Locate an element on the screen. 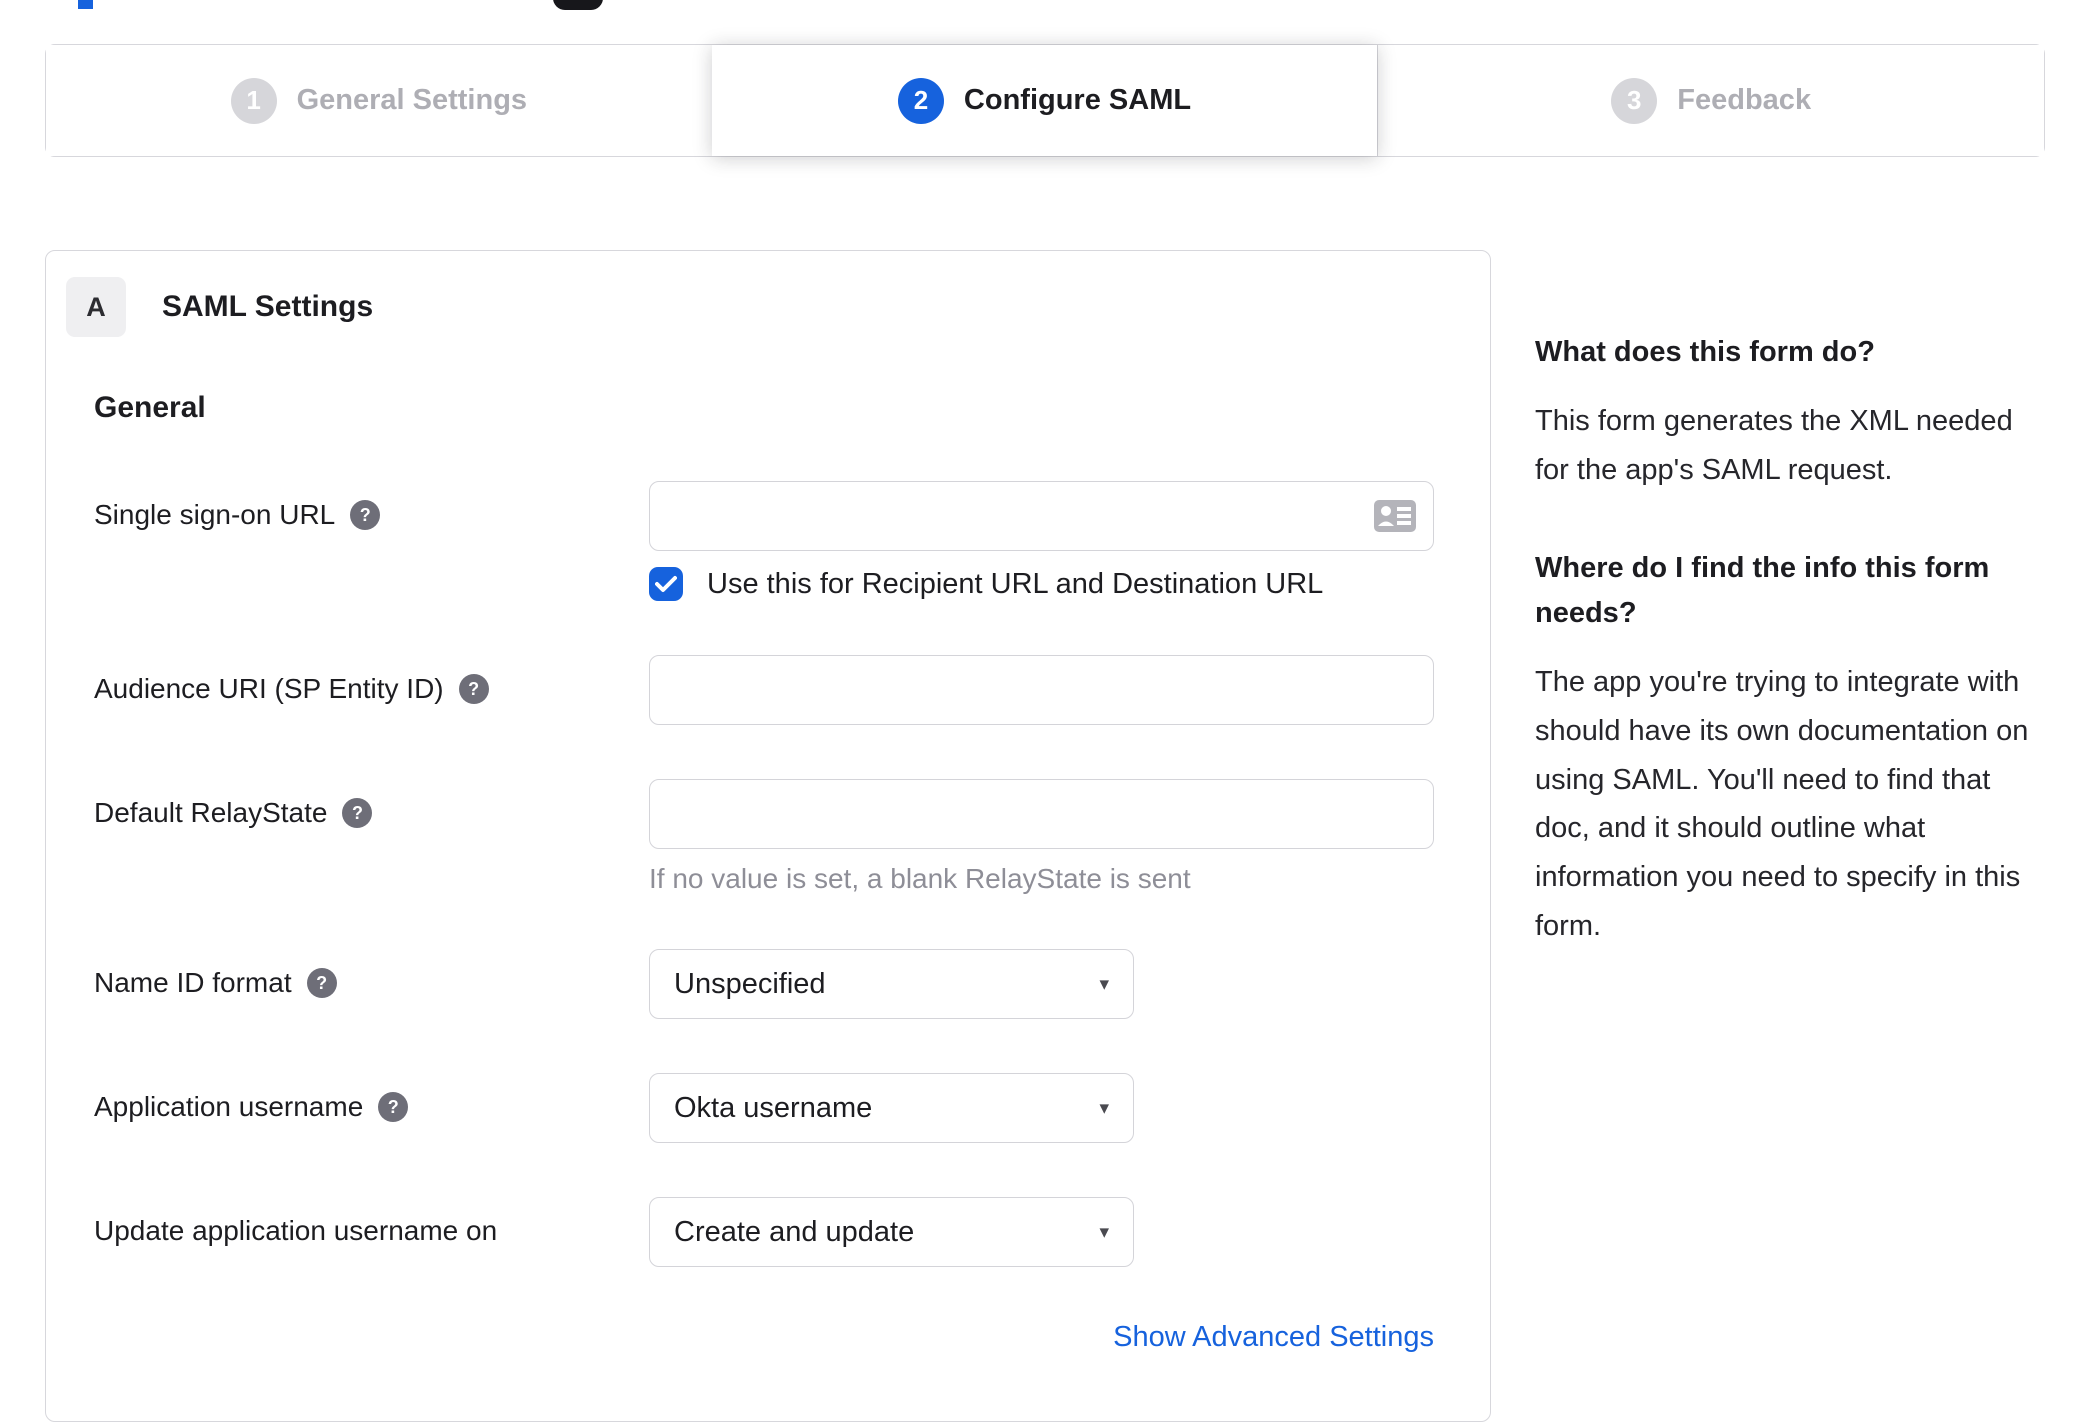 Image resolution: width=2092 pixels, height=1426 pixels. recipient-url-checkbox is located at coordinates (666, 584).